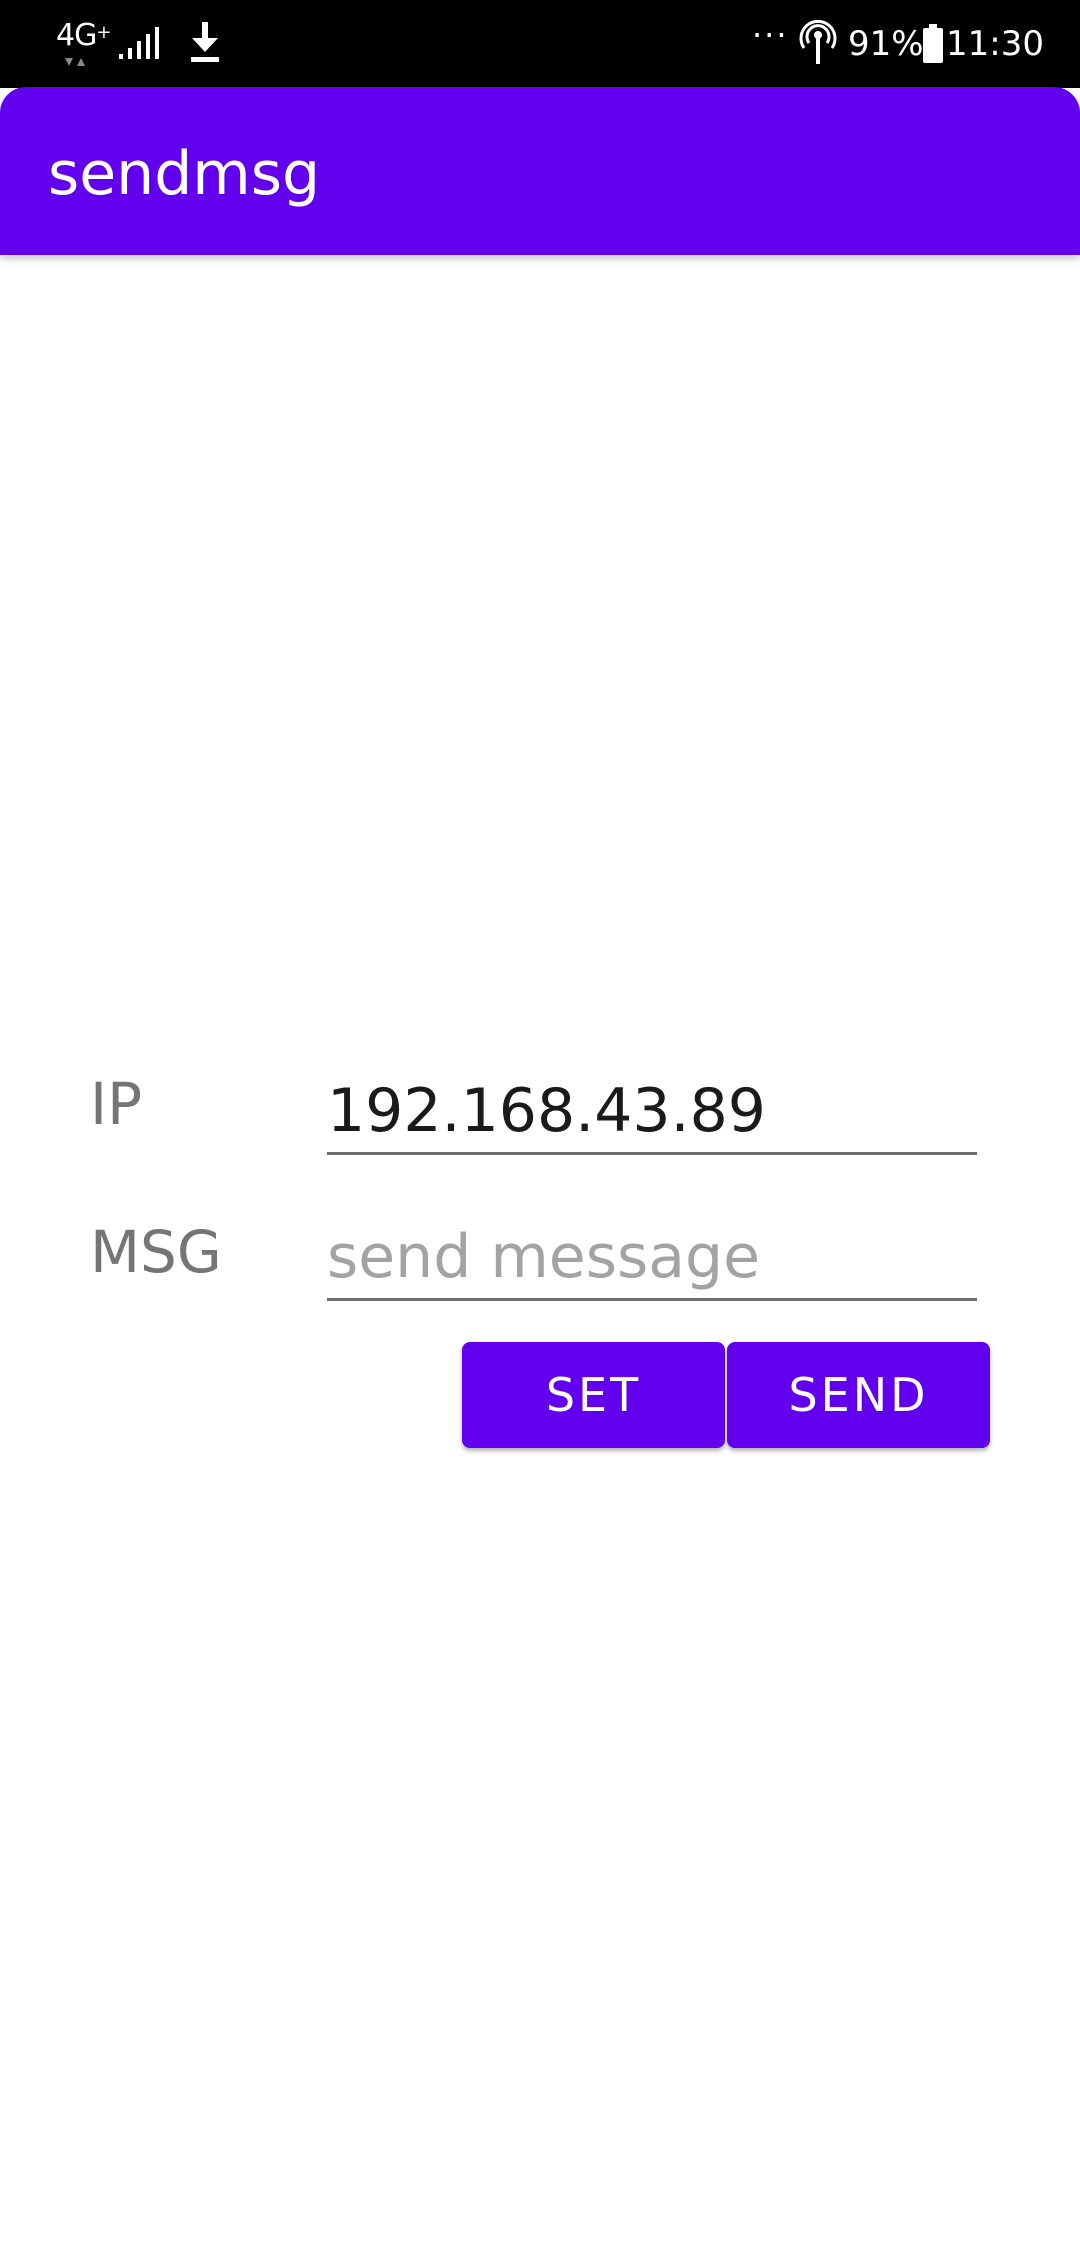  Describe the element at coordinates (540, 44) in the screenshot. I see `status-bar: 4G+ ··· 91% 11:30` at that location.